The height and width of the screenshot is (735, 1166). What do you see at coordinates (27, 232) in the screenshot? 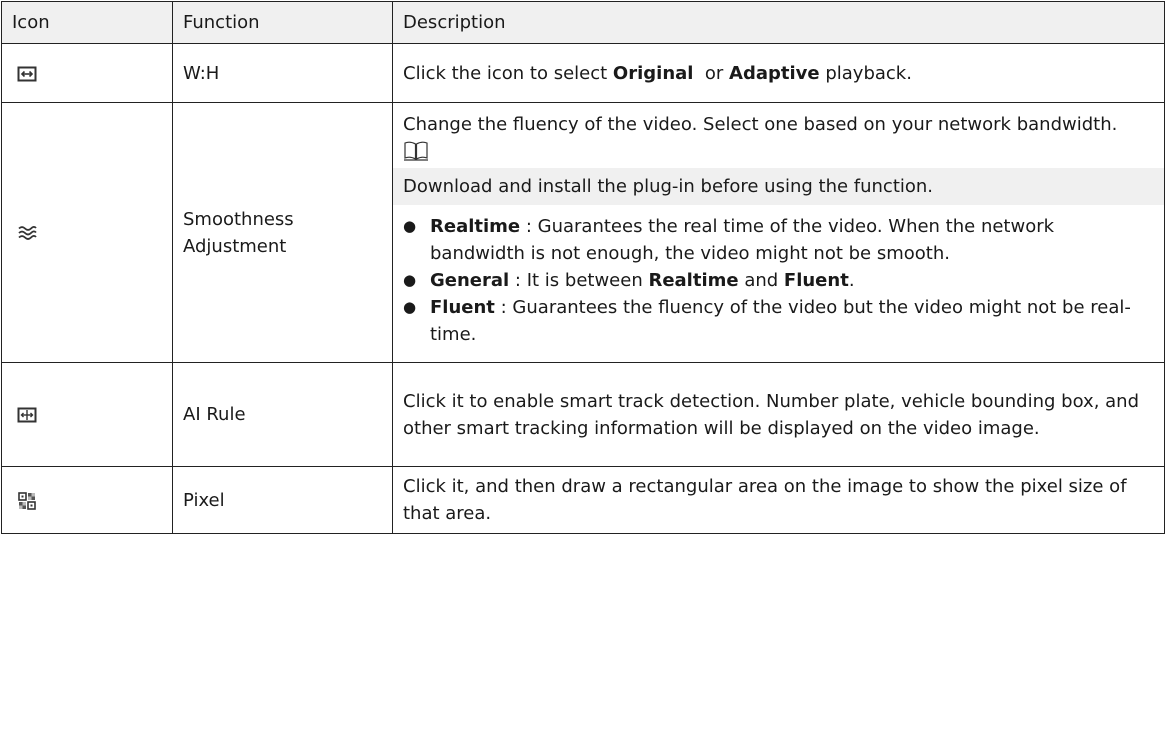
I see `smoothness-icon` at bounding box center [27, 232].